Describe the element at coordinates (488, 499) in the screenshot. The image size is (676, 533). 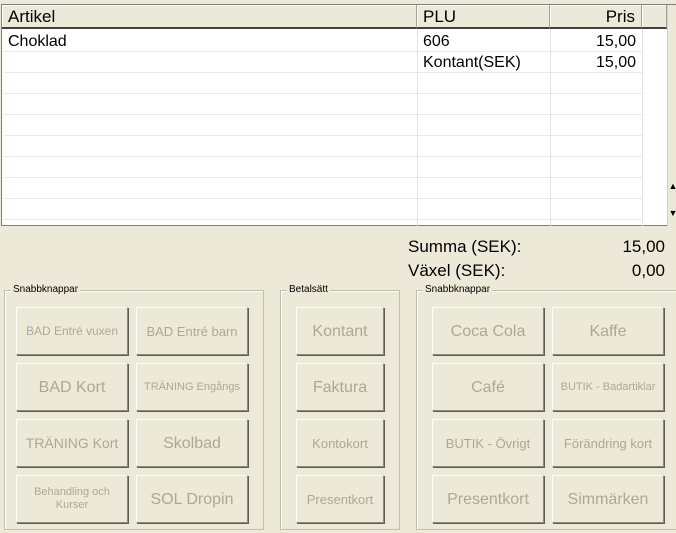
I see `quick-button-presentkort: Presentkort` at that location.